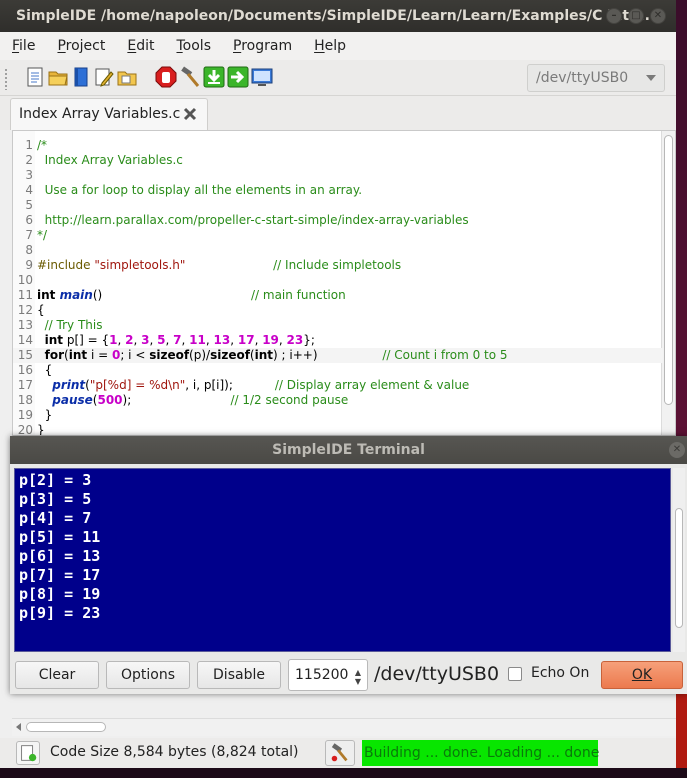 The width and height of the screenshot is (687, 778). Describe the element at coordinates (340, 753) in the screenshot. I see `build-status-icon` at that location.